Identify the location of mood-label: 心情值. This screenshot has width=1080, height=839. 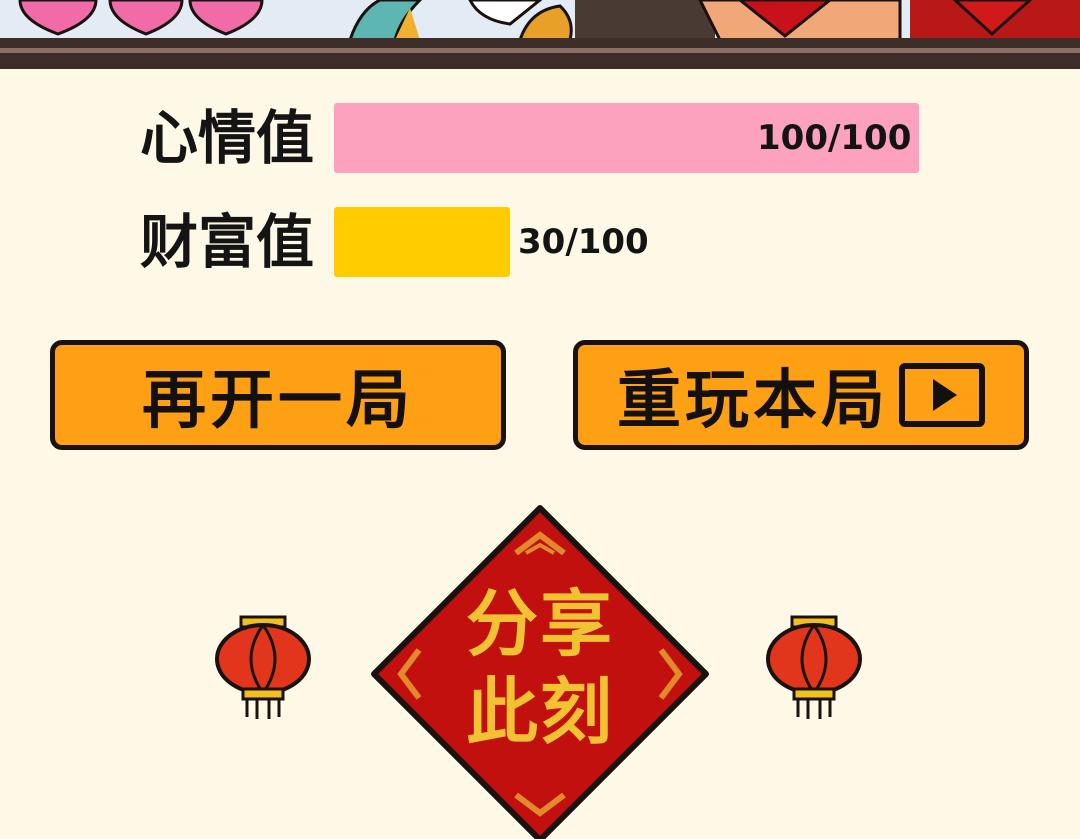
(227, 138).